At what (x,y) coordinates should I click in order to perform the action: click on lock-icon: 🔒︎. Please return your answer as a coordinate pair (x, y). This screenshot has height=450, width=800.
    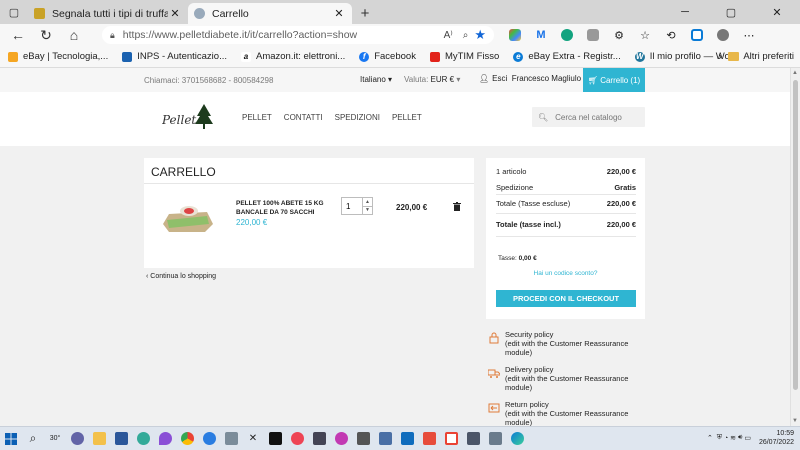
    Looking at the image, I should click on (112, 35).